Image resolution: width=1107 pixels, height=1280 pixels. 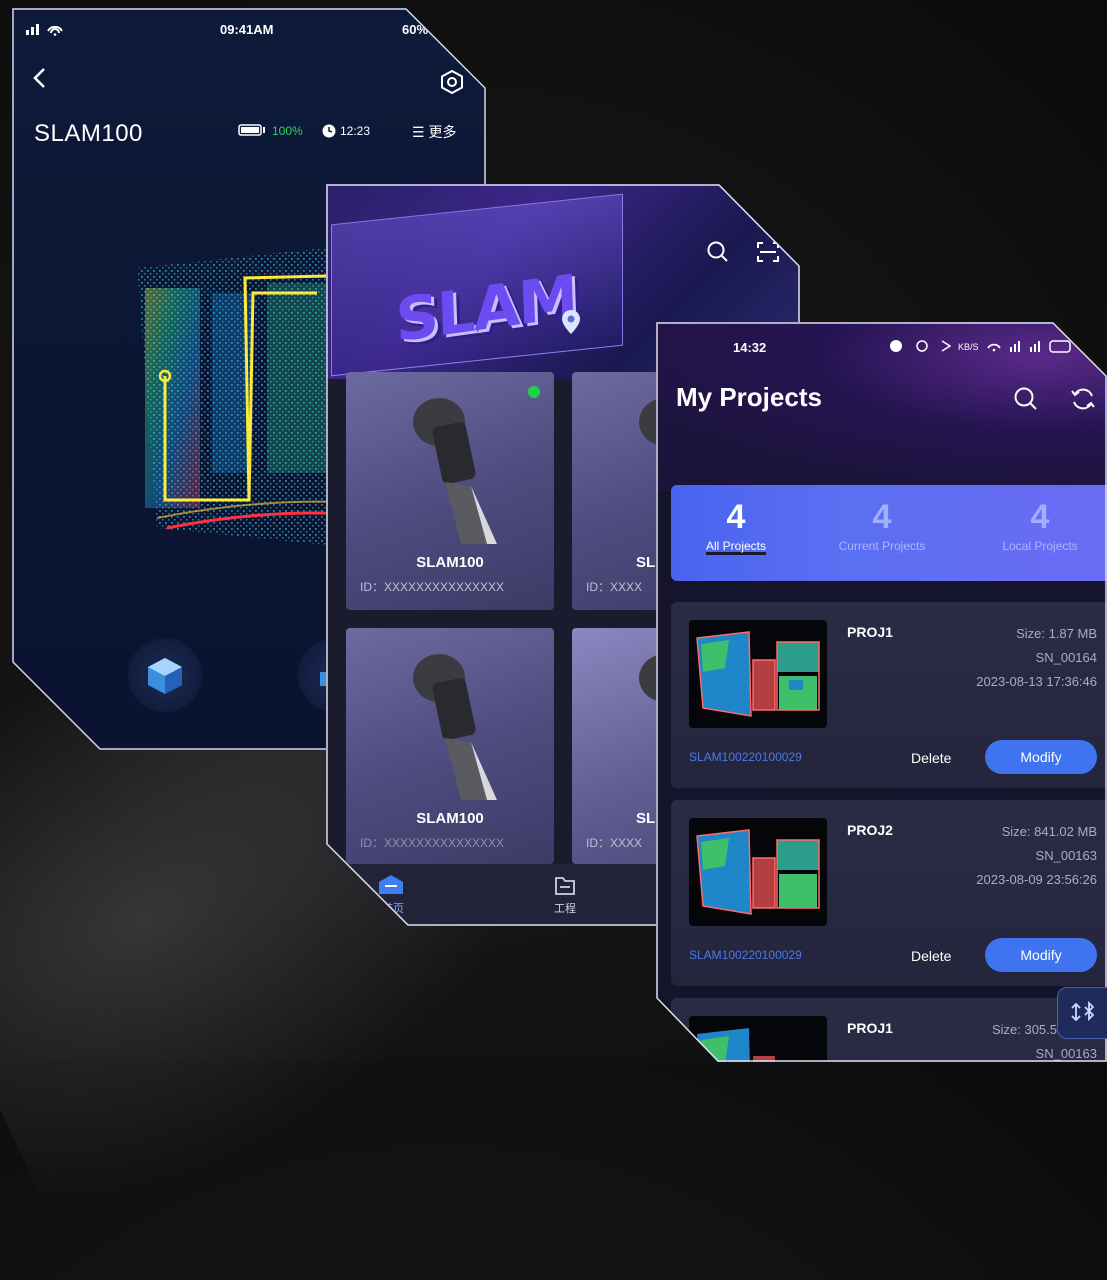 I want to click on stat-current-projects: 4 Current Projects, so click(x=882, y=526).